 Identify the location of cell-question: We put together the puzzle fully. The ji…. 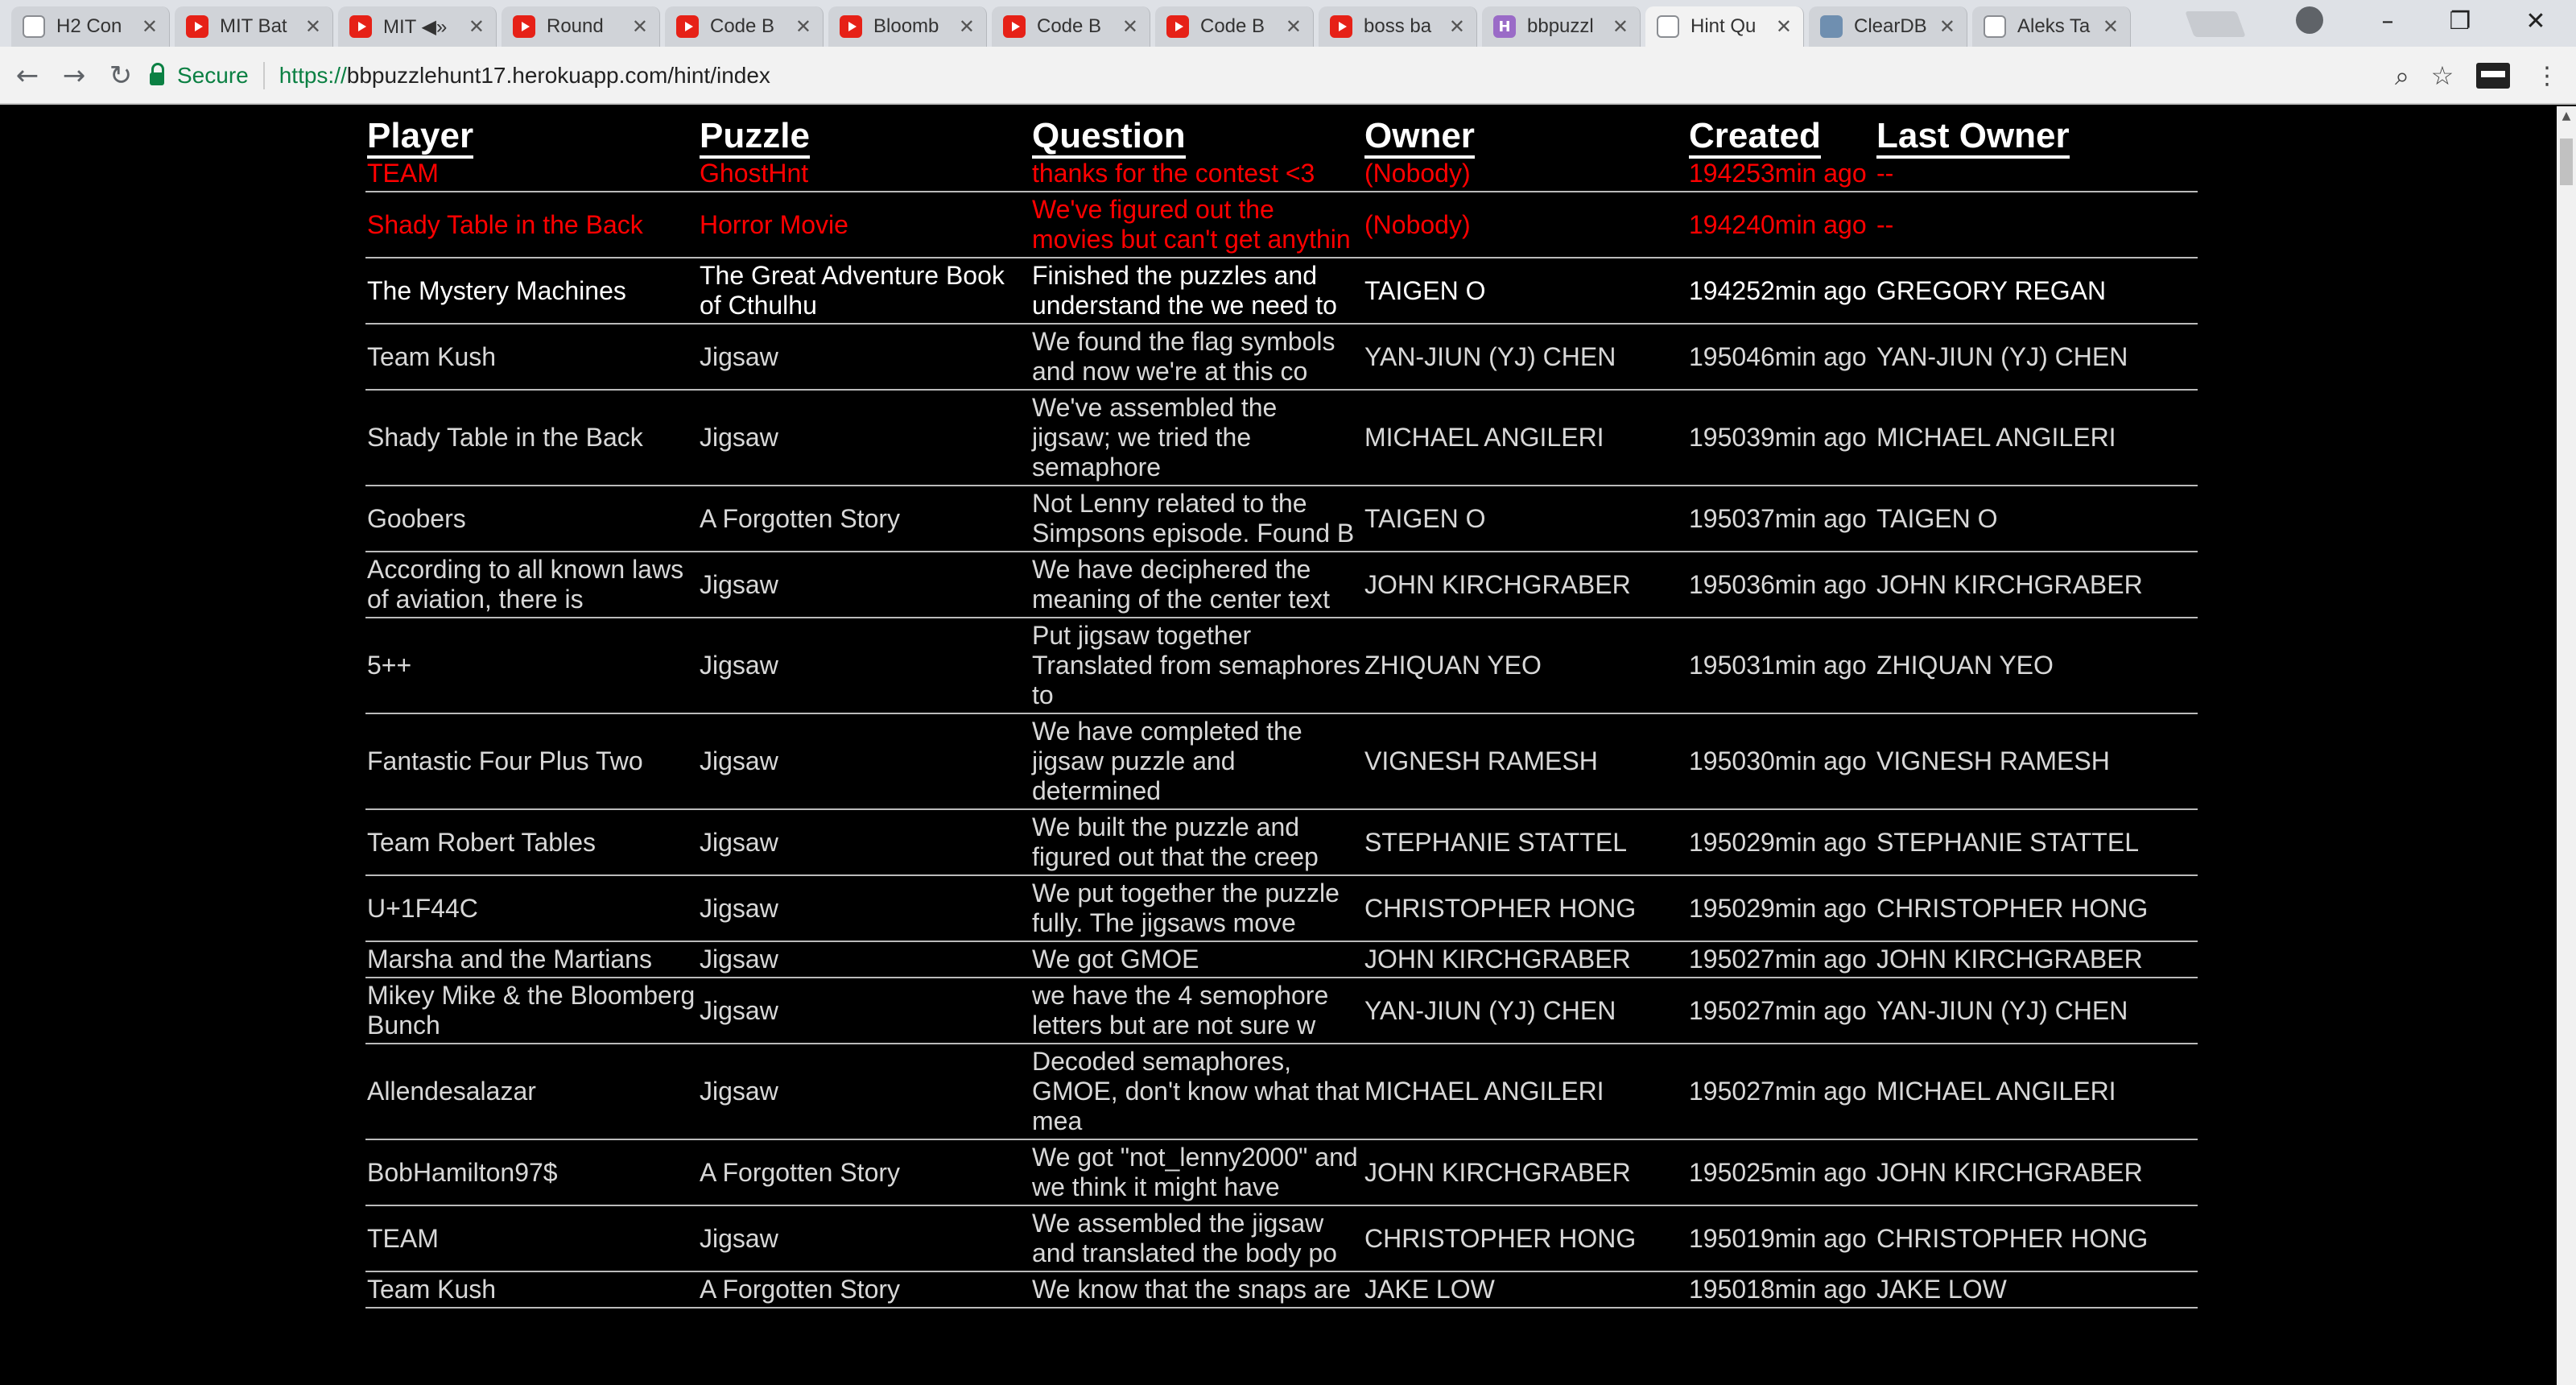
(1196, 909).